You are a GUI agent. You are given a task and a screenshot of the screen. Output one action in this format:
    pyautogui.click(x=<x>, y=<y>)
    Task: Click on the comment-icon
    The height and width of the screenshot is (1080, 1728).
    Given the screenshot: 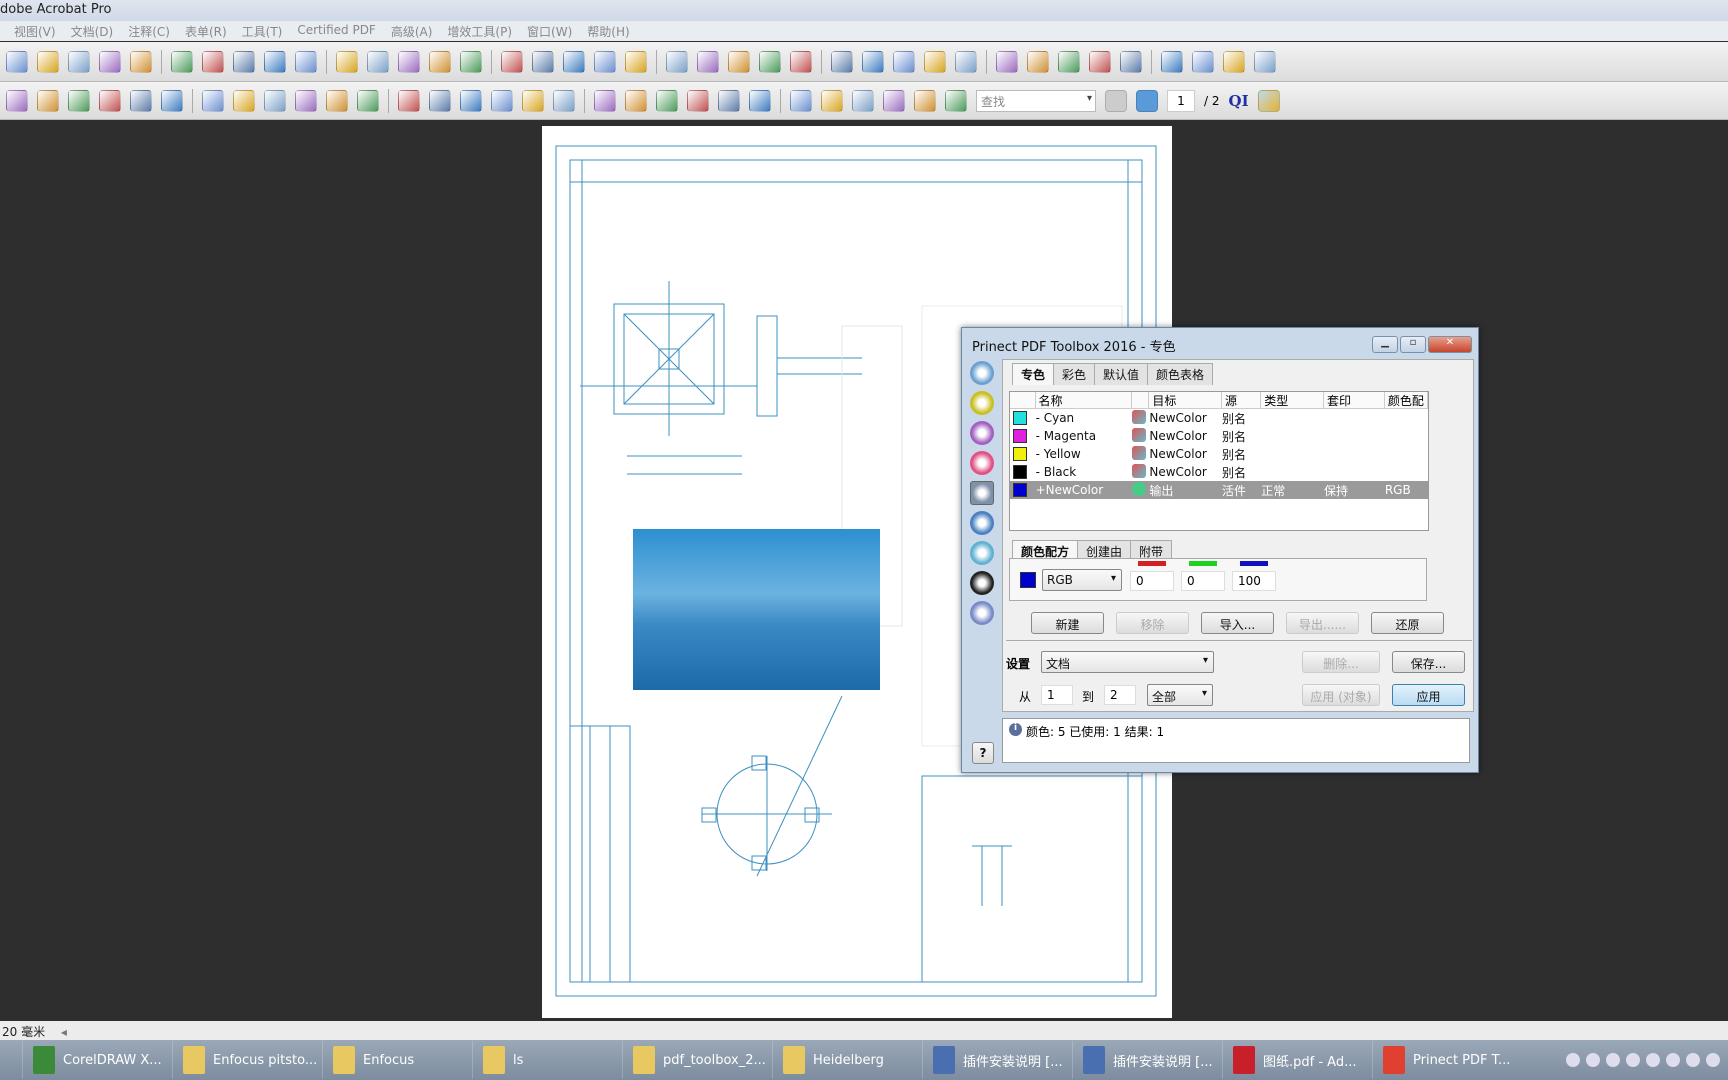 What is the action you would take?
    pyautogui.click(x=1172, y=61)
    